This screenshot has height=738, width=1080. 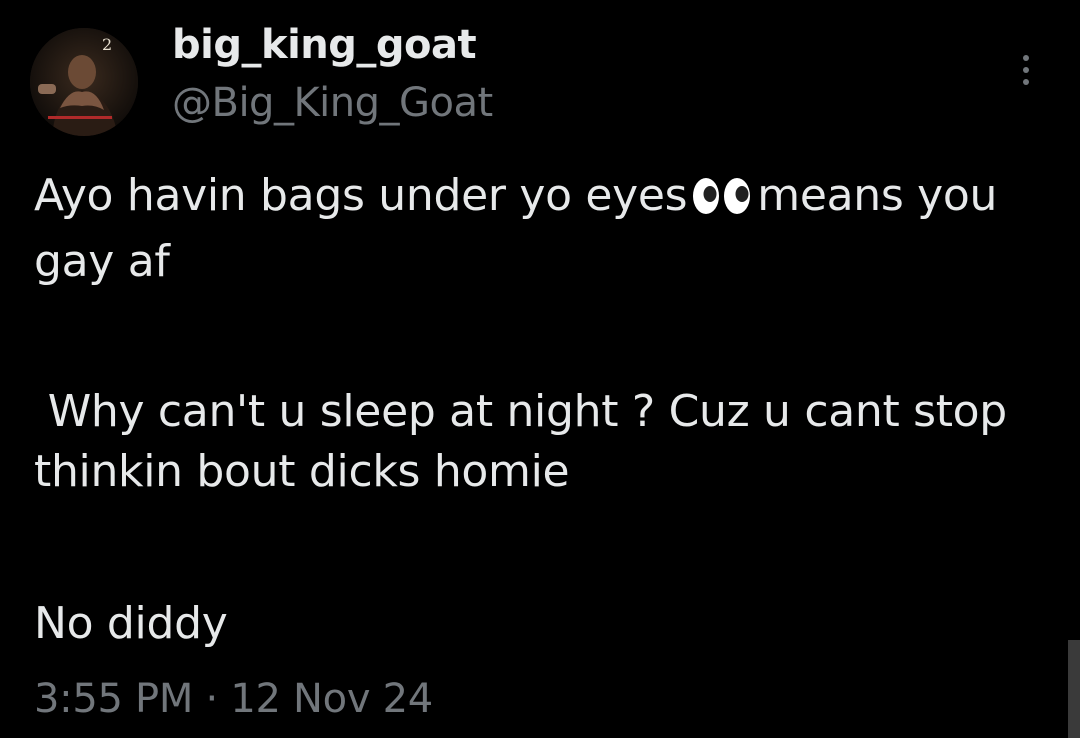 I want to click on more-options-button, so click(x=1026, y=70).